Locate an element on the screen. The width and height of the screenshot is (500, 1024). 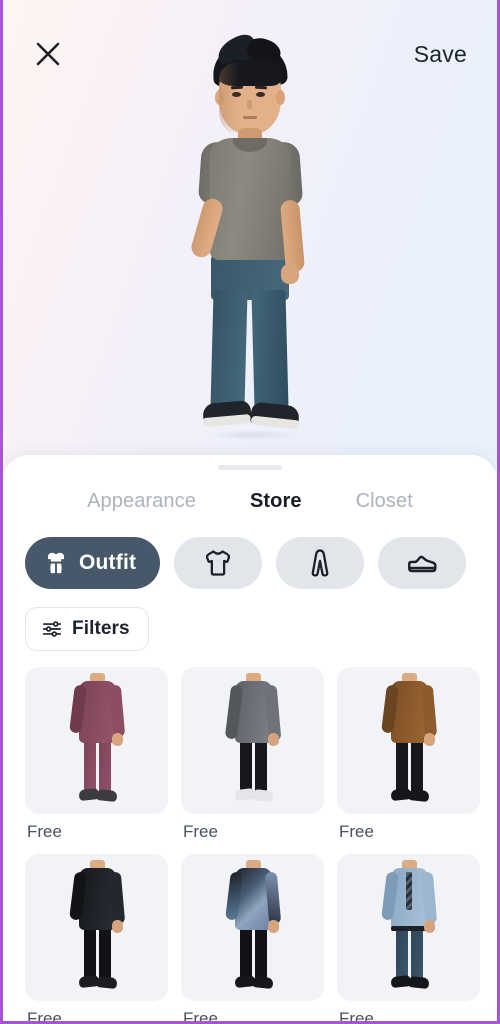
category-pill-outfit-label: Outfit is located at coordinates (108, 562).